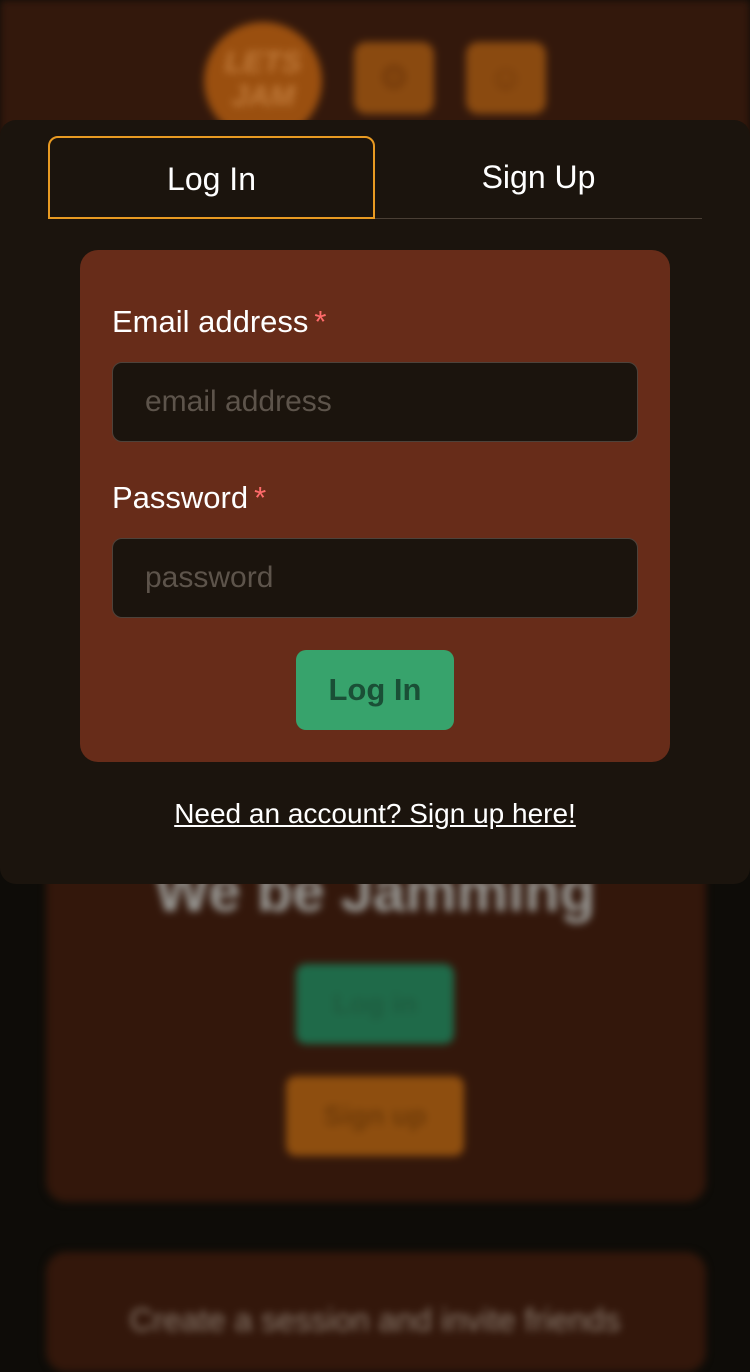 This screenshot has width=750, height=1372. I want to click on log-in-button: Log In, so click(375, 690).